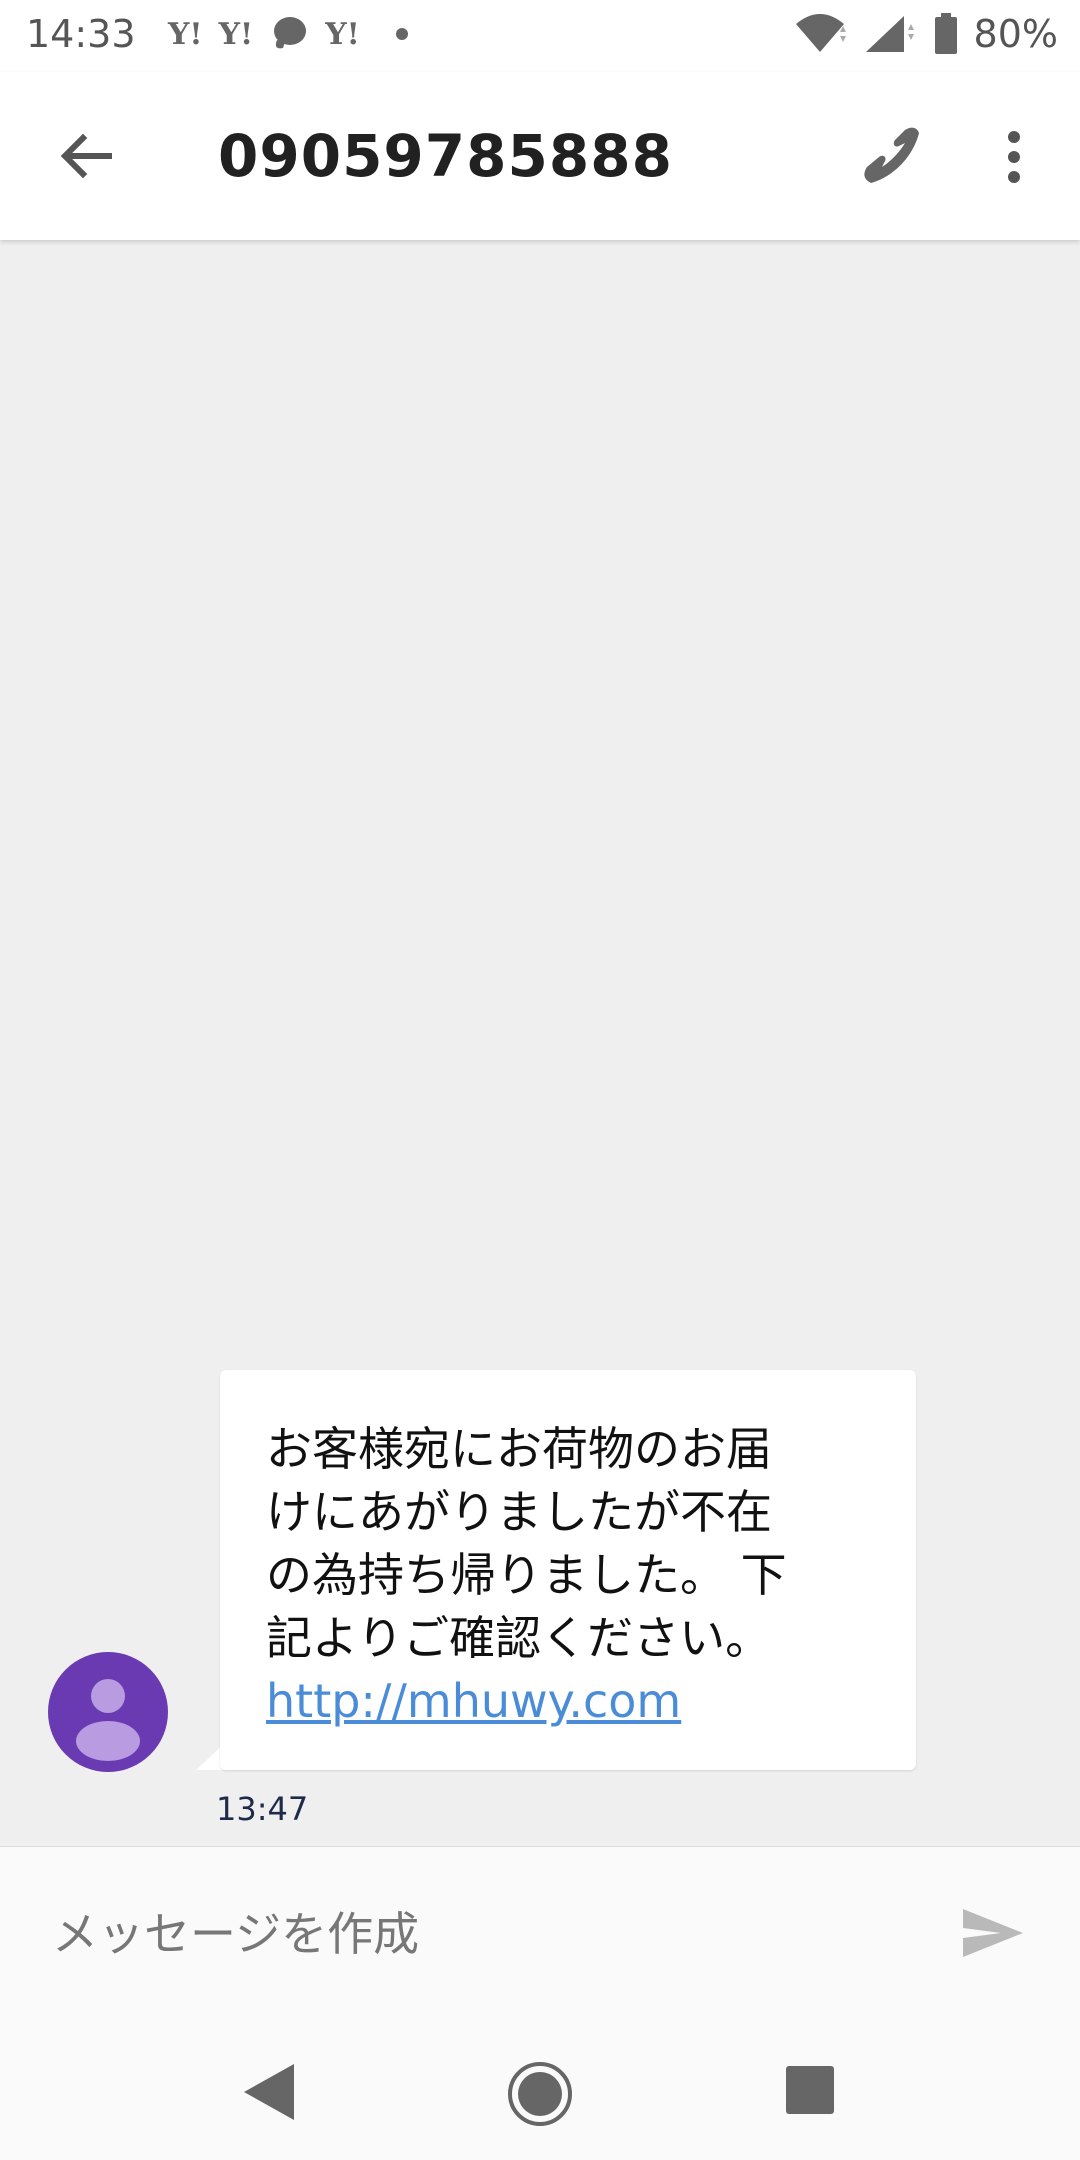  I want to click on more-vert-icon, so click(1014, 157).